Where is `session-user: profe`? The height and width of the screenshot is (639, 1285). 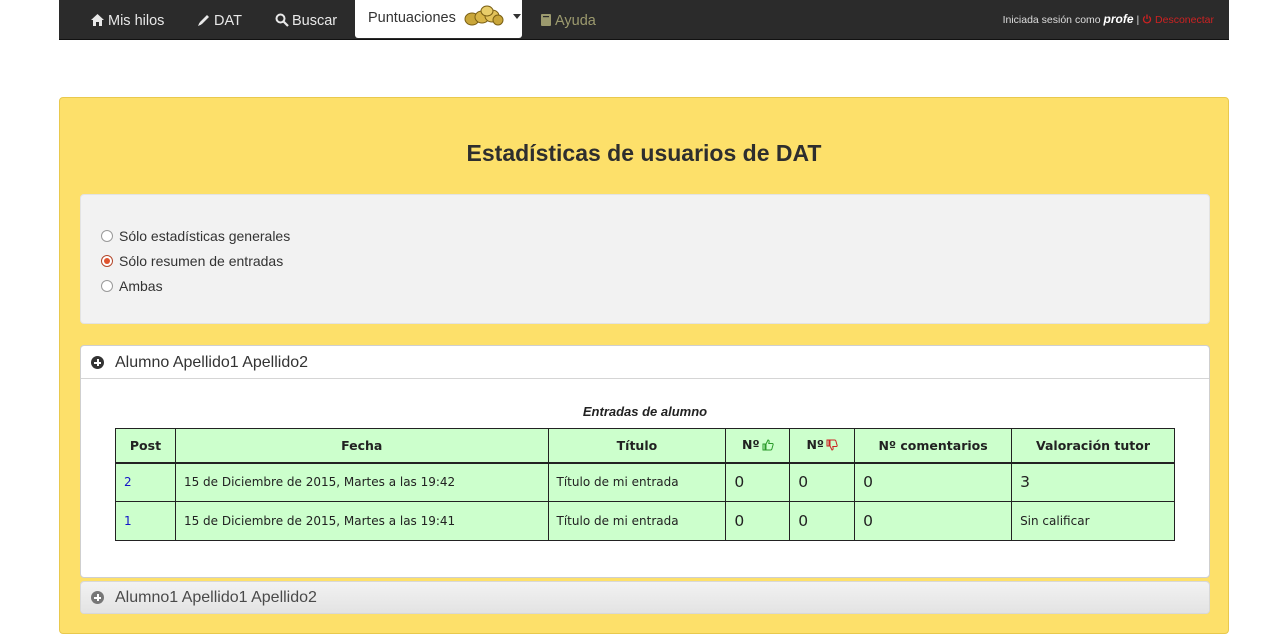 session-user: profe is located at coordinates (1118, 19).